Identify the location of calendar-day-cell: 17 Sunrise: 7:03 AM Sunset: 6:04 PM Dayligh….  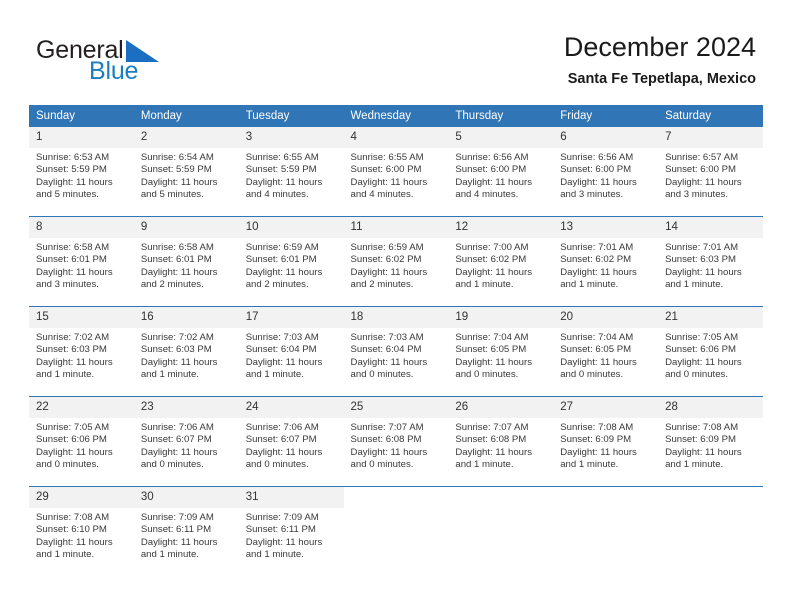
(291, 351).